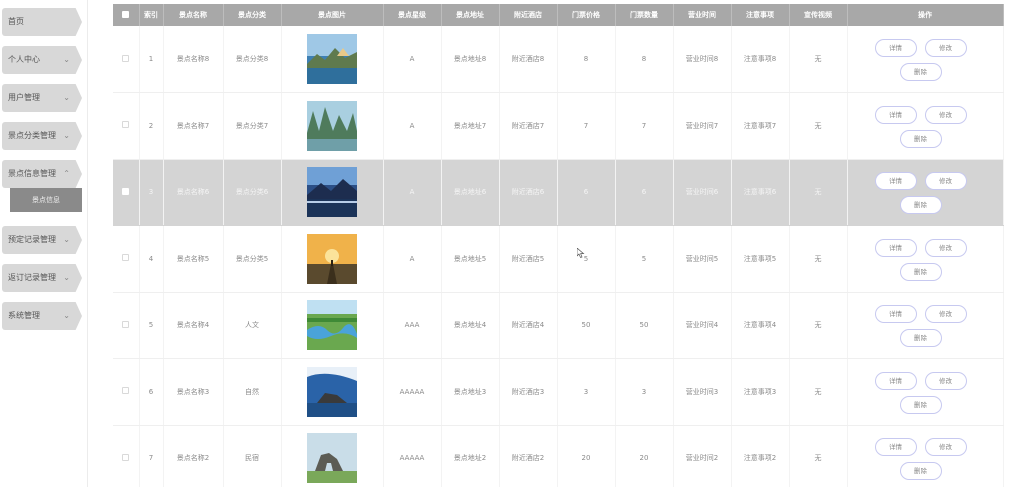 This screenshot has height=487, width=1024. Describe the element at coordinates (586, 126) in the screenshot. I see `price-cell: 7` at that location.